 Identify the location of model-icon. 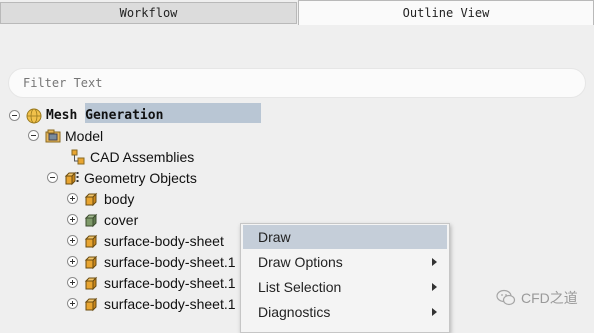
(53, 135).